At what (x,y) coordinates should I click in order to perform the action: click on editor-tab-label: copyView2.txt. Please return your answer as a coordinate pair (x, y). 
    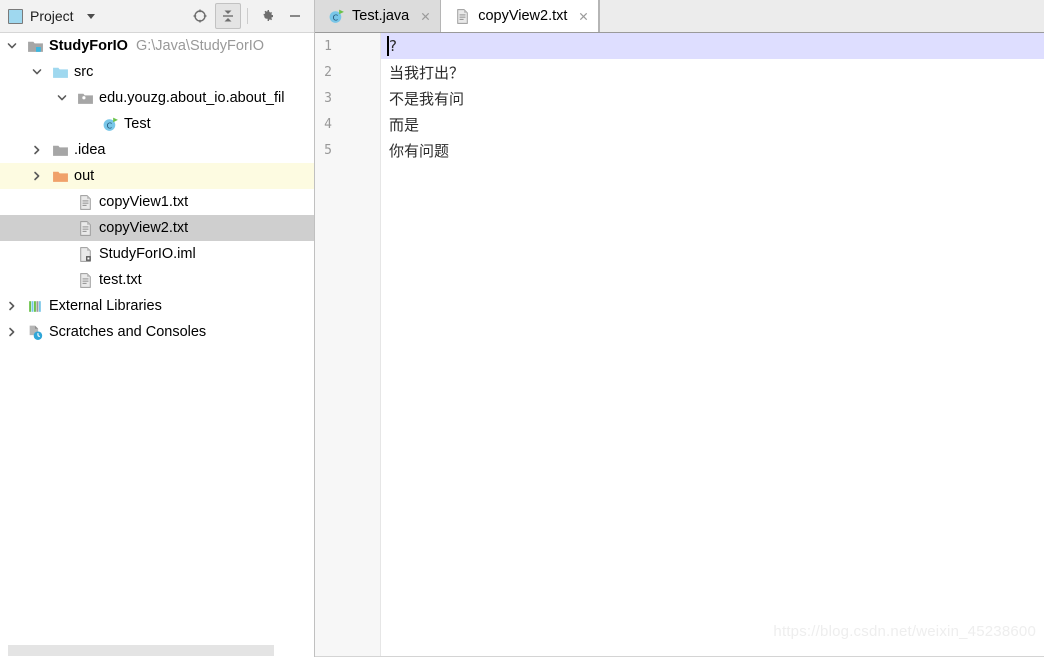
    Looking at the image, I should click on (523, 16).